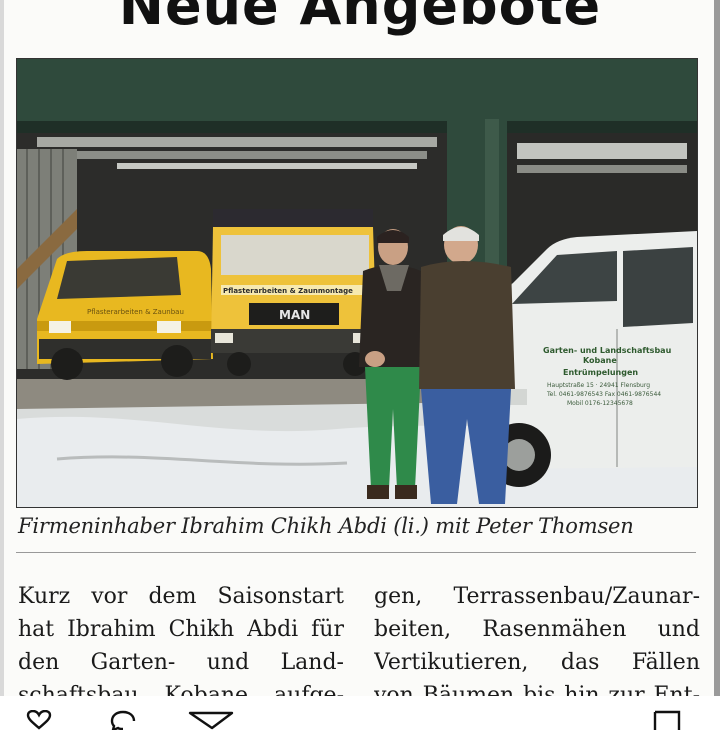 The width and height of the screenshot is (720, 730). What do you see at coordinates (181, 662) in the screenshot?
I see `column-left-line: den Garten- und Land-` at bounding box center [181, 662].